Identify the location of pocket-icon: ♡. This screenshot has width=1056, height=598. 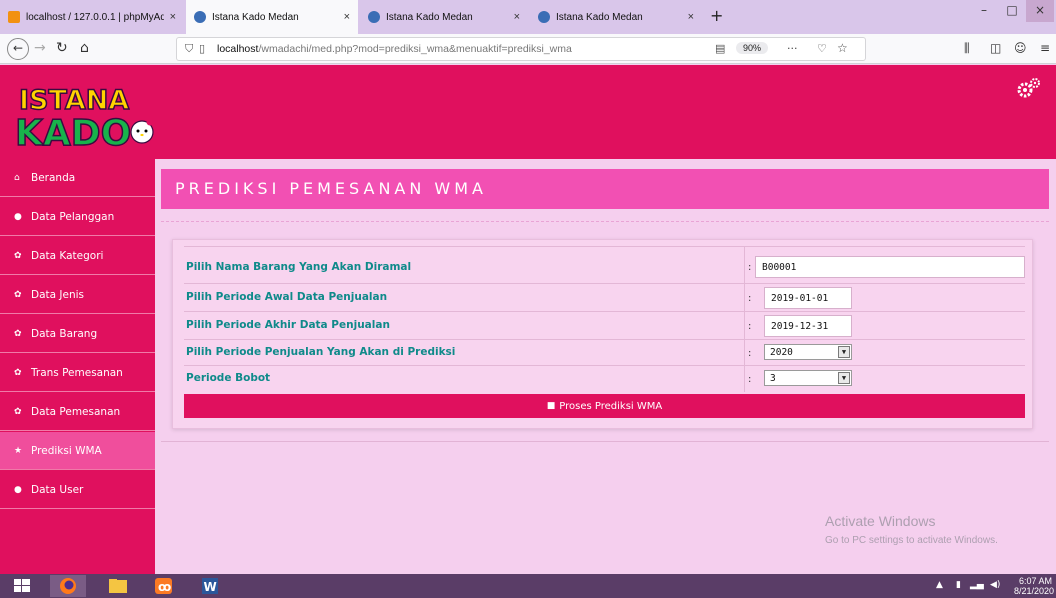
(822, 48).